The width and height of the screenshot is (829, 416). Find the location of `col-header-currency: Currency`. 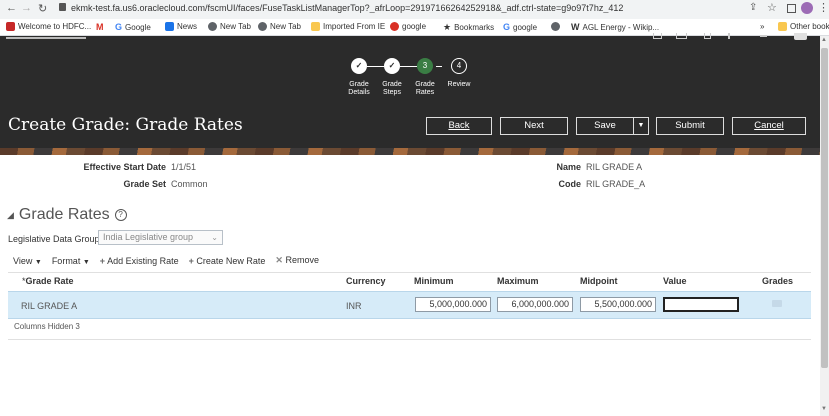

col-header-currency: Currency is located at coordinates (366, 281).